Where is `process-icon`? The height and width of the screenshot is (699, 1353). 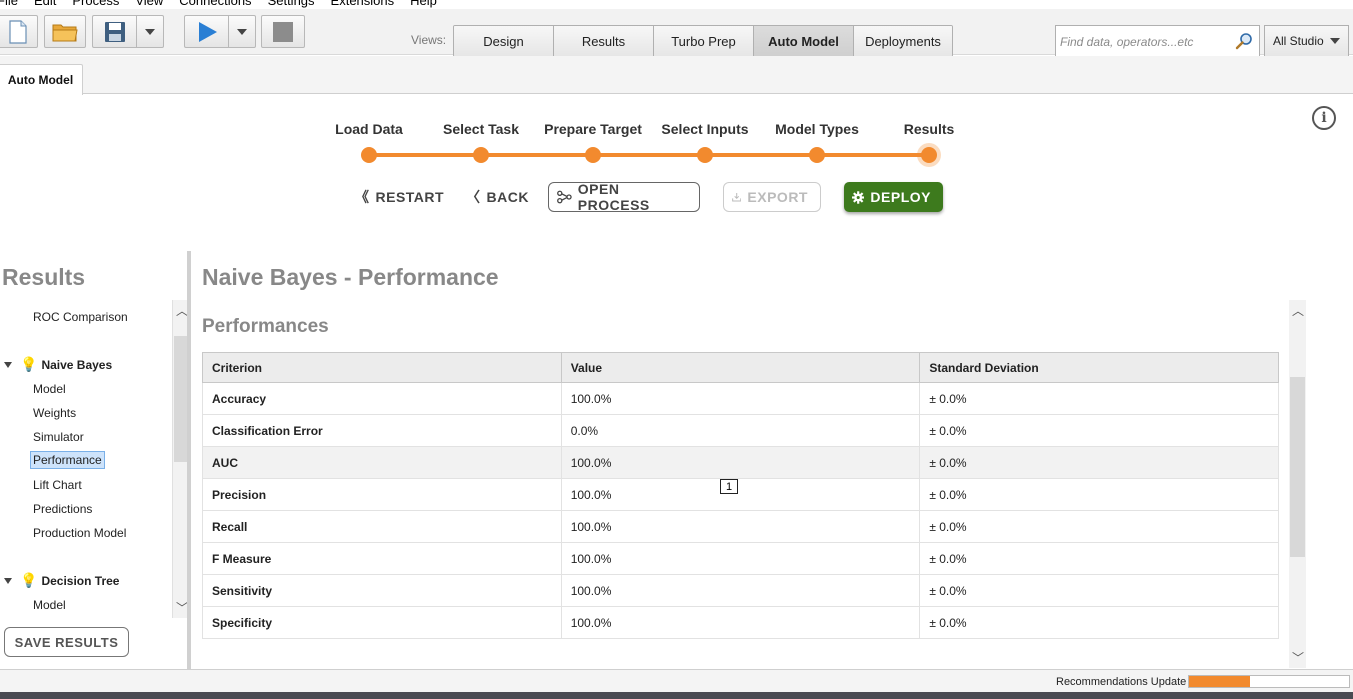 process-icon is located at coordinates (564, 197).